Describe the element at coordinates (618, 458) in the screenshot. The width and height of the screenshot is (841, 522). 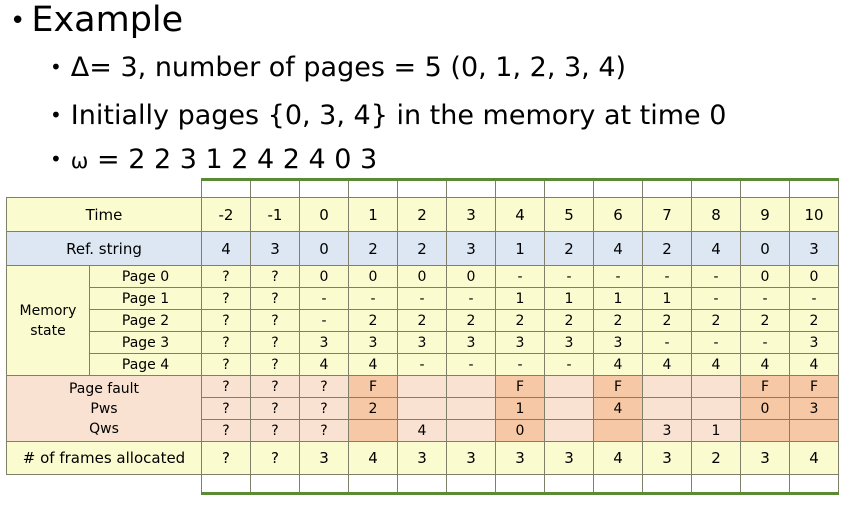
I see `frames-allocated-cell: 4` at that location.